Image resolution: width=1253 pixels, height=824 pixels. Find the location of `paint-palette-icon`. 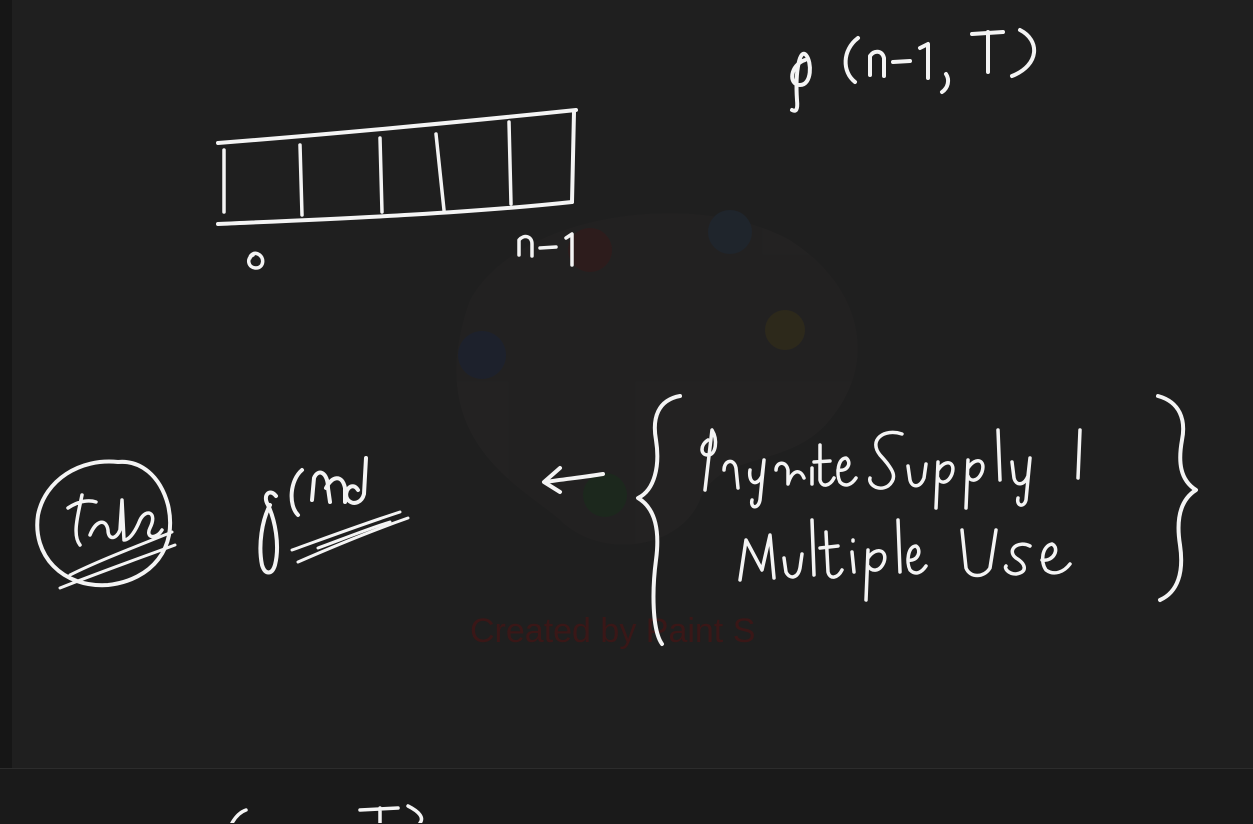

paint-palette-icon is located at coordinates (657, 377).